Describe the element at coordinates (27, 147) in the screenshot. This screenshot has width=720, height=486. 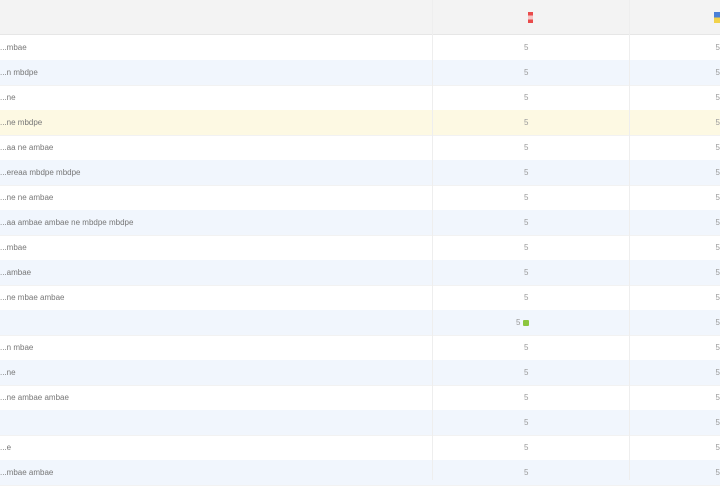
I see `row-label: ...aa ne ambae` at that location.